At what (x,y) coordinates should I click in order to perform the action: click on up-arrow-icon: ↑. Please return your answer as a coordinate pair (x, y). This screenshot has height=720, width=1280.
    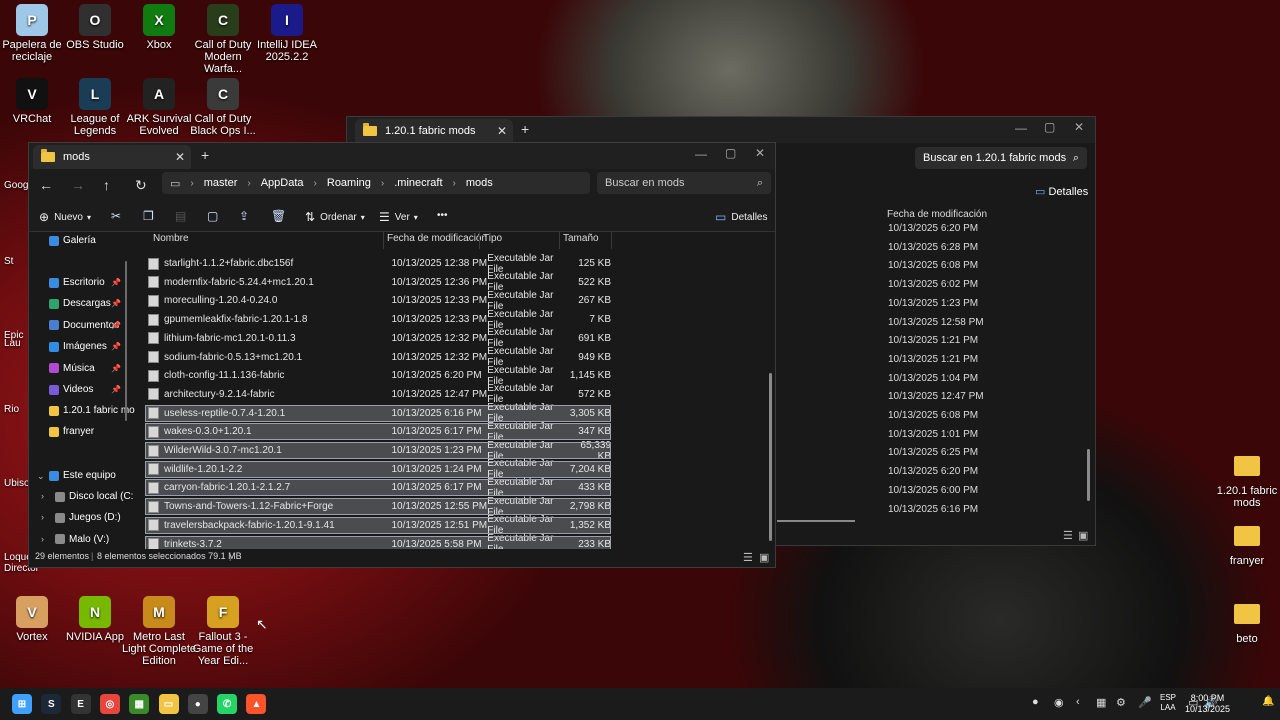
    Looking at the image, I should click on (106, 185).